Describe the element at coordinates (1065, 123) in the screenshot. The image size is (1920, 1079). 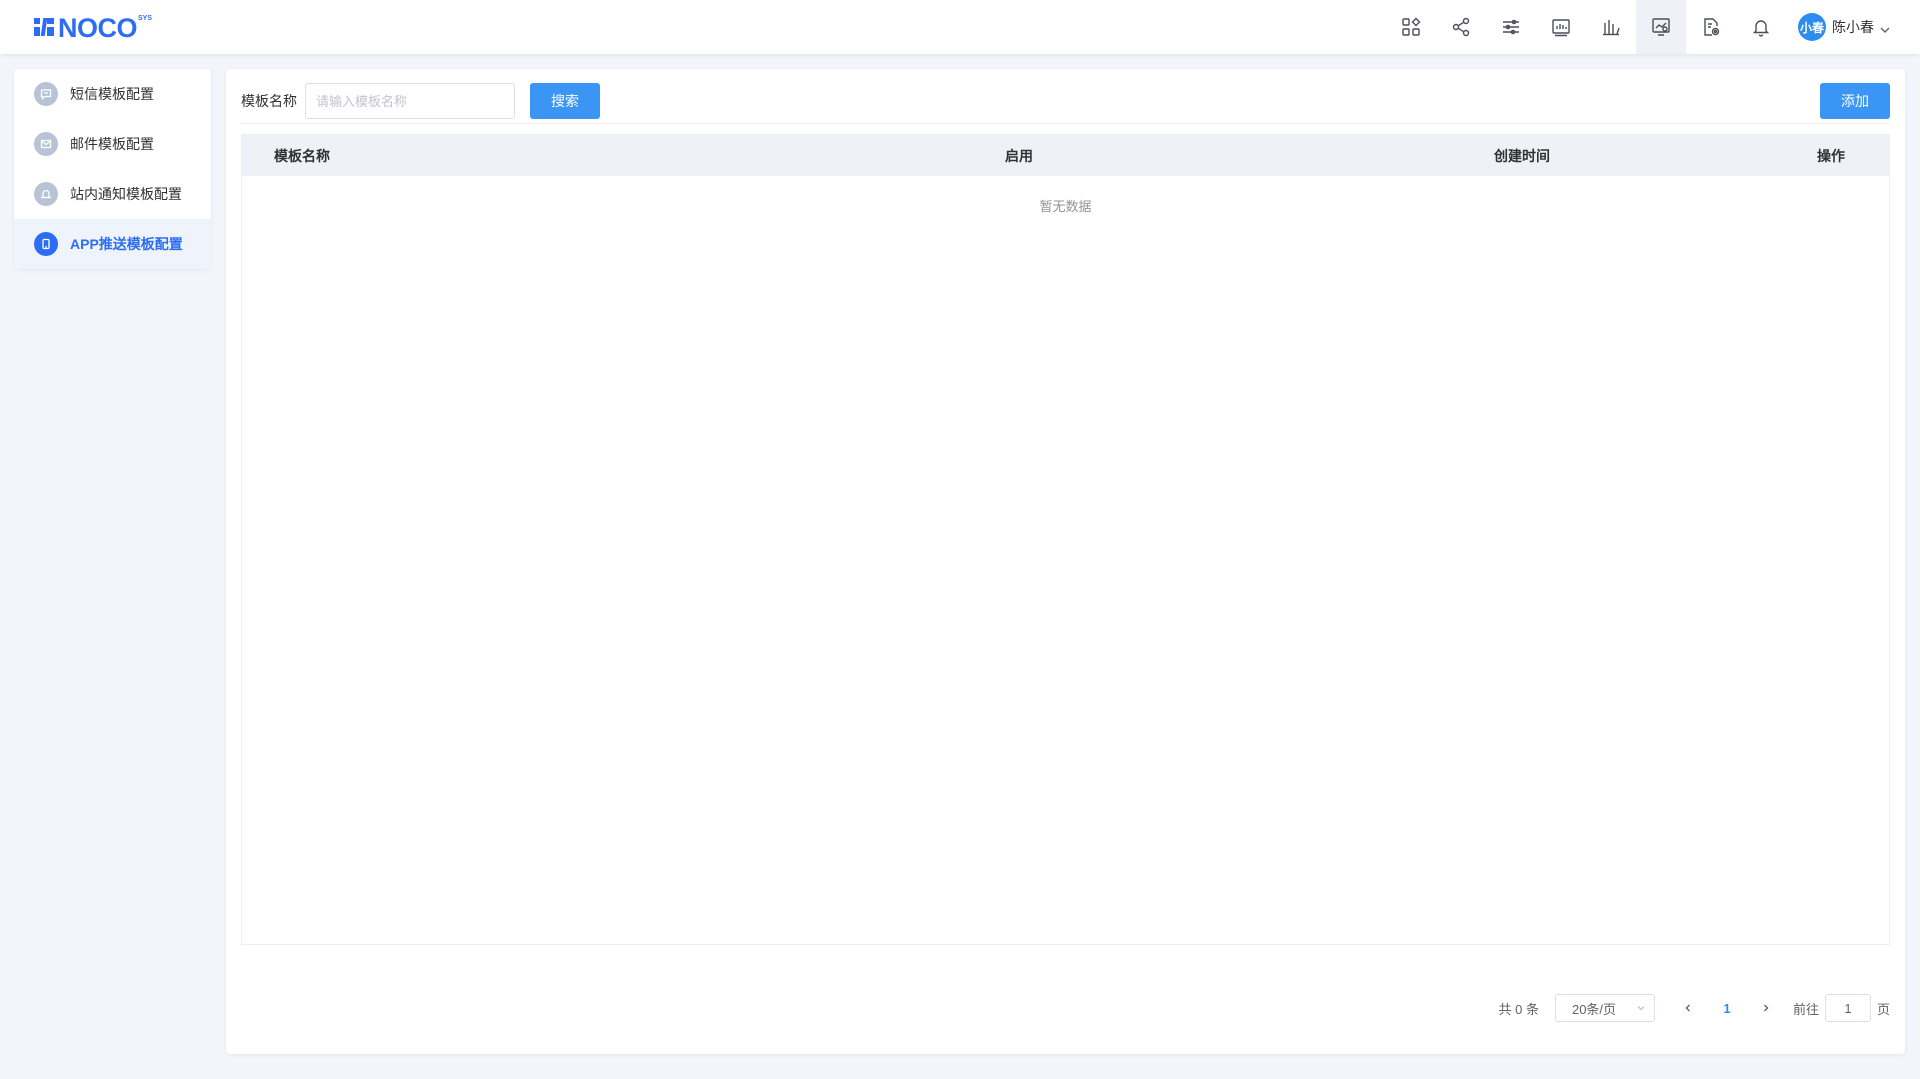
I see `divider` at that location.